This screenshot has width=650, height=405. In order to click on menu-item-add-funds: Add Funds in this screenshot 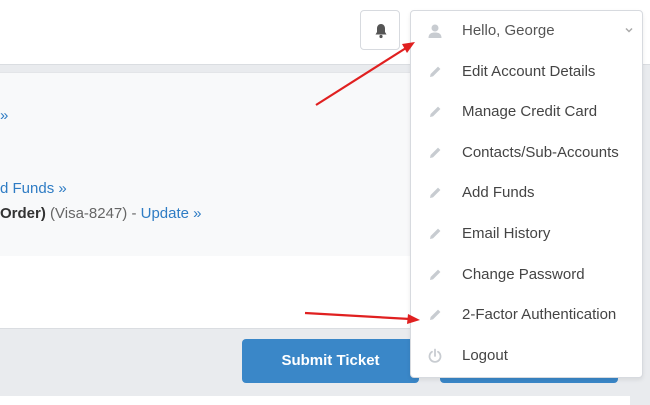, I will do `click(526, 193)`.